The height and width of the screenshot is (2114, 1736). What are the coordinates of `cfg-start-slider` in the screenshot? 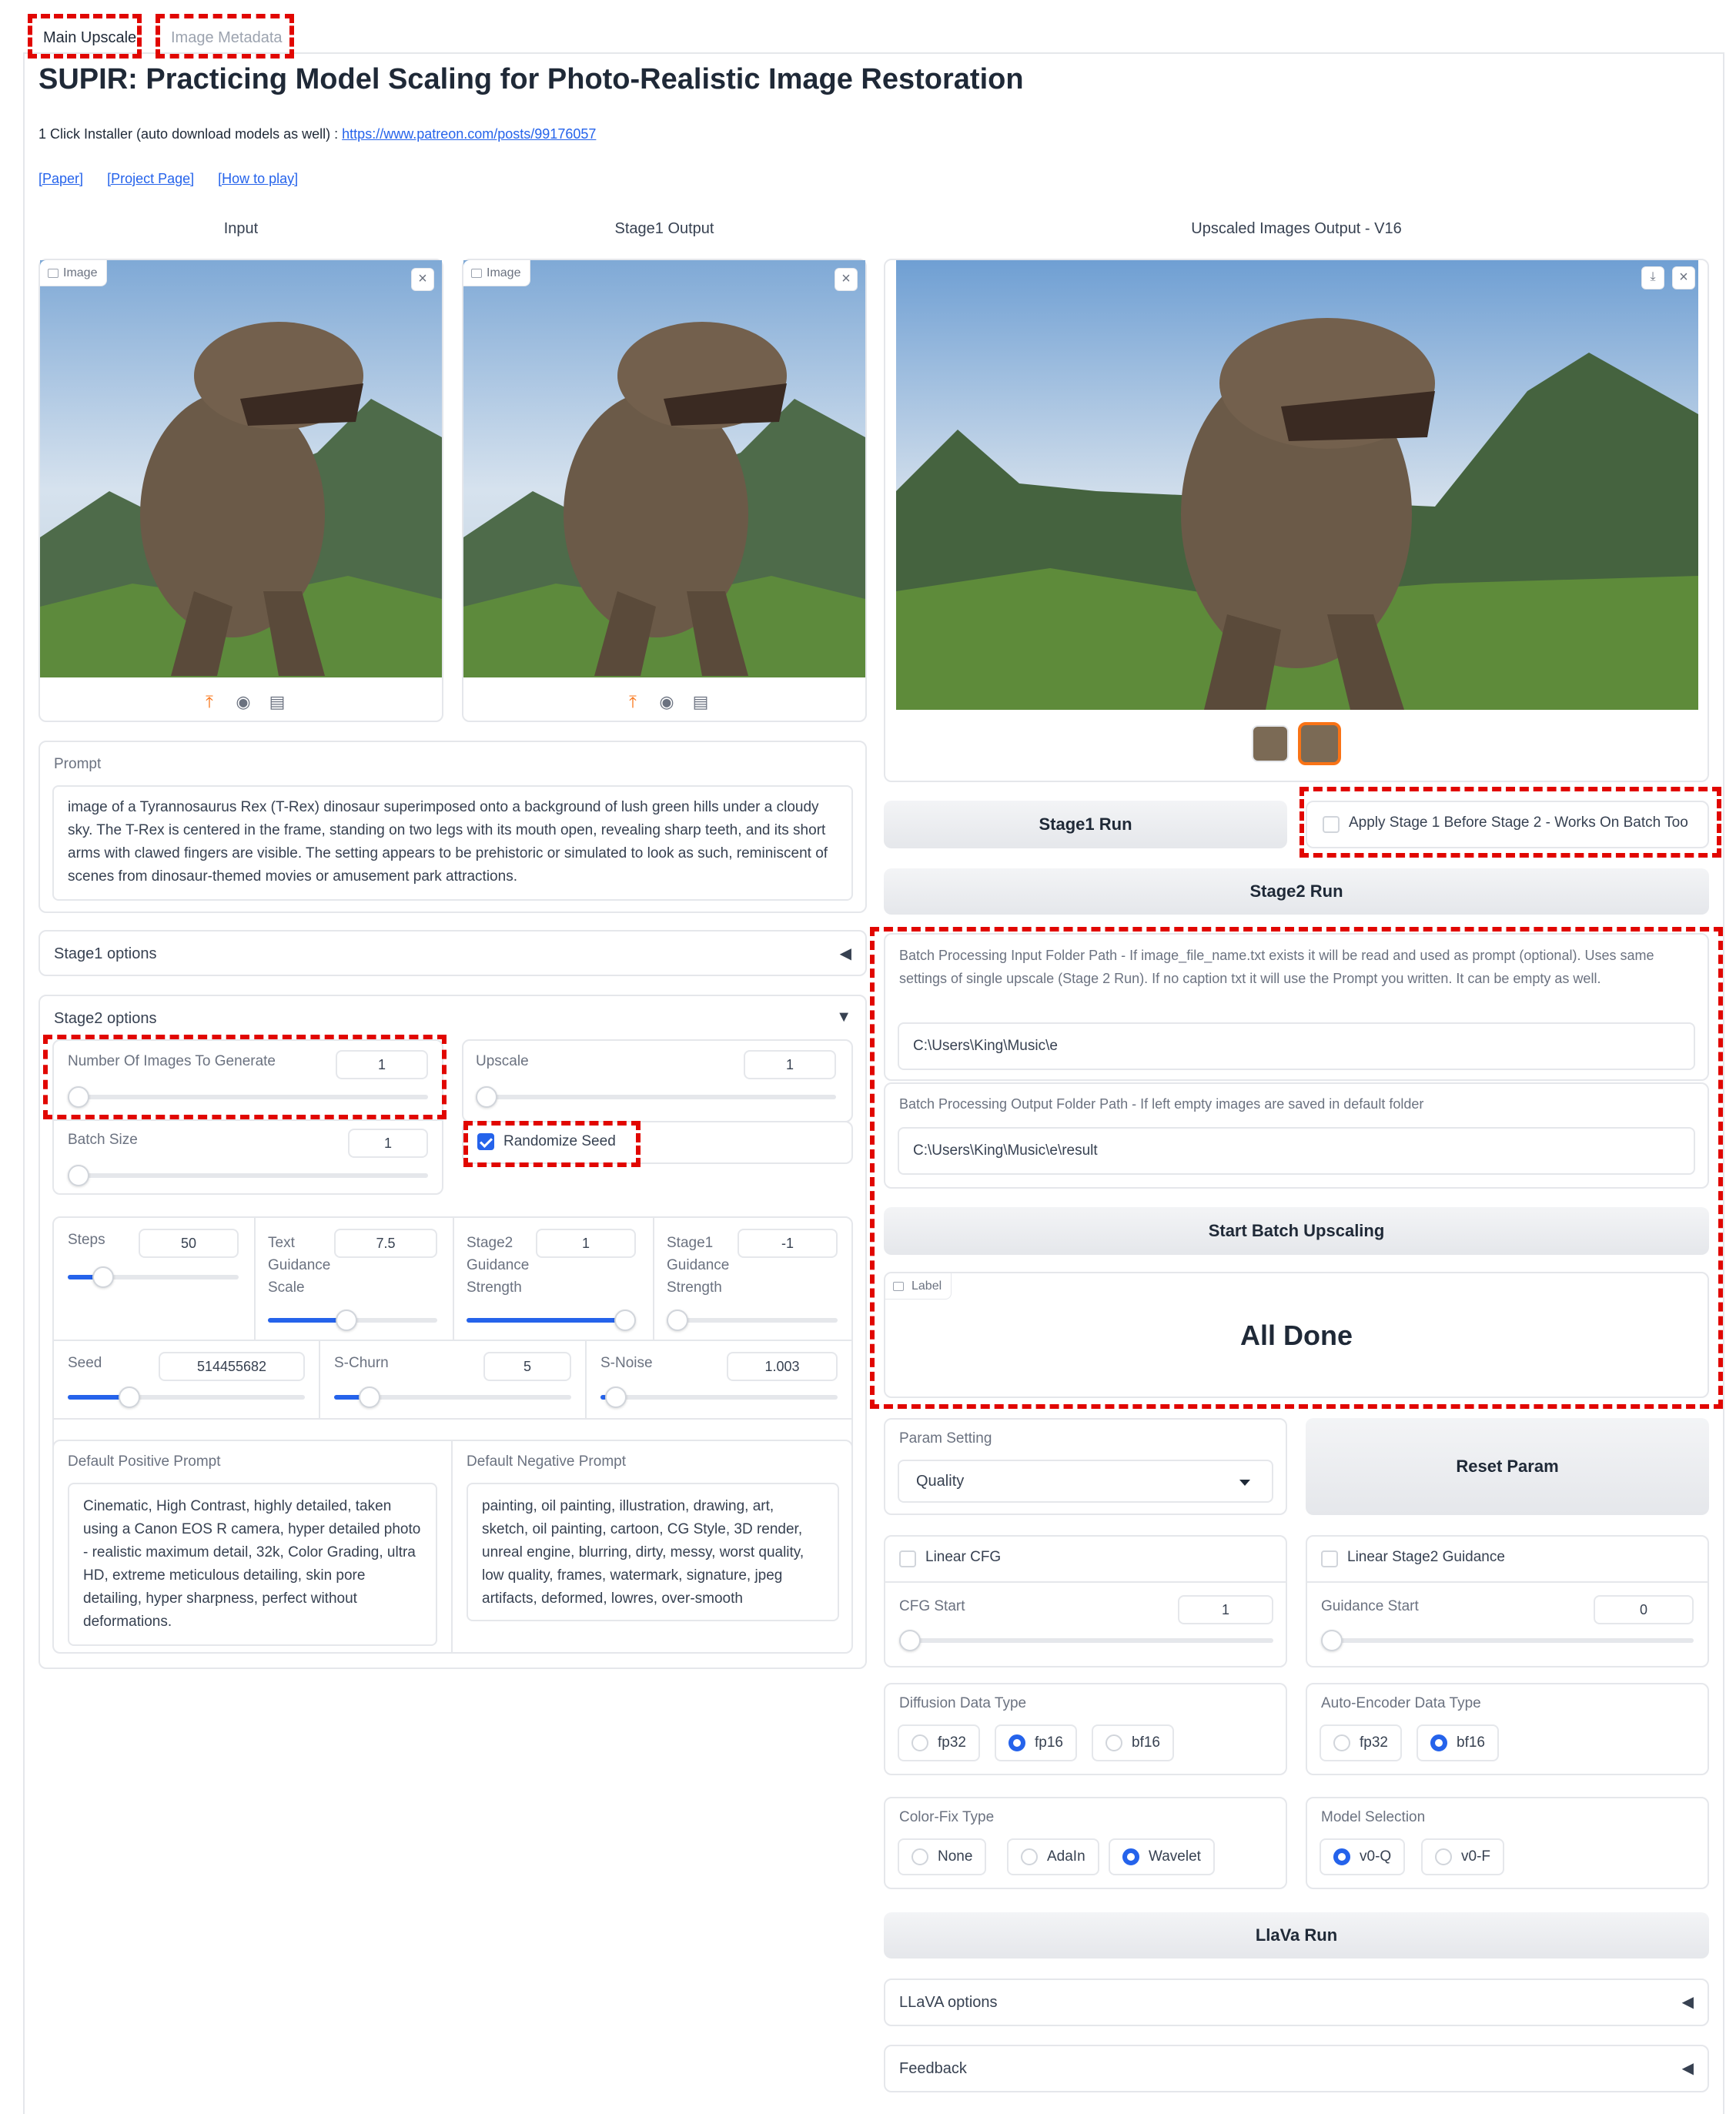 It's located at (1087, 1641).